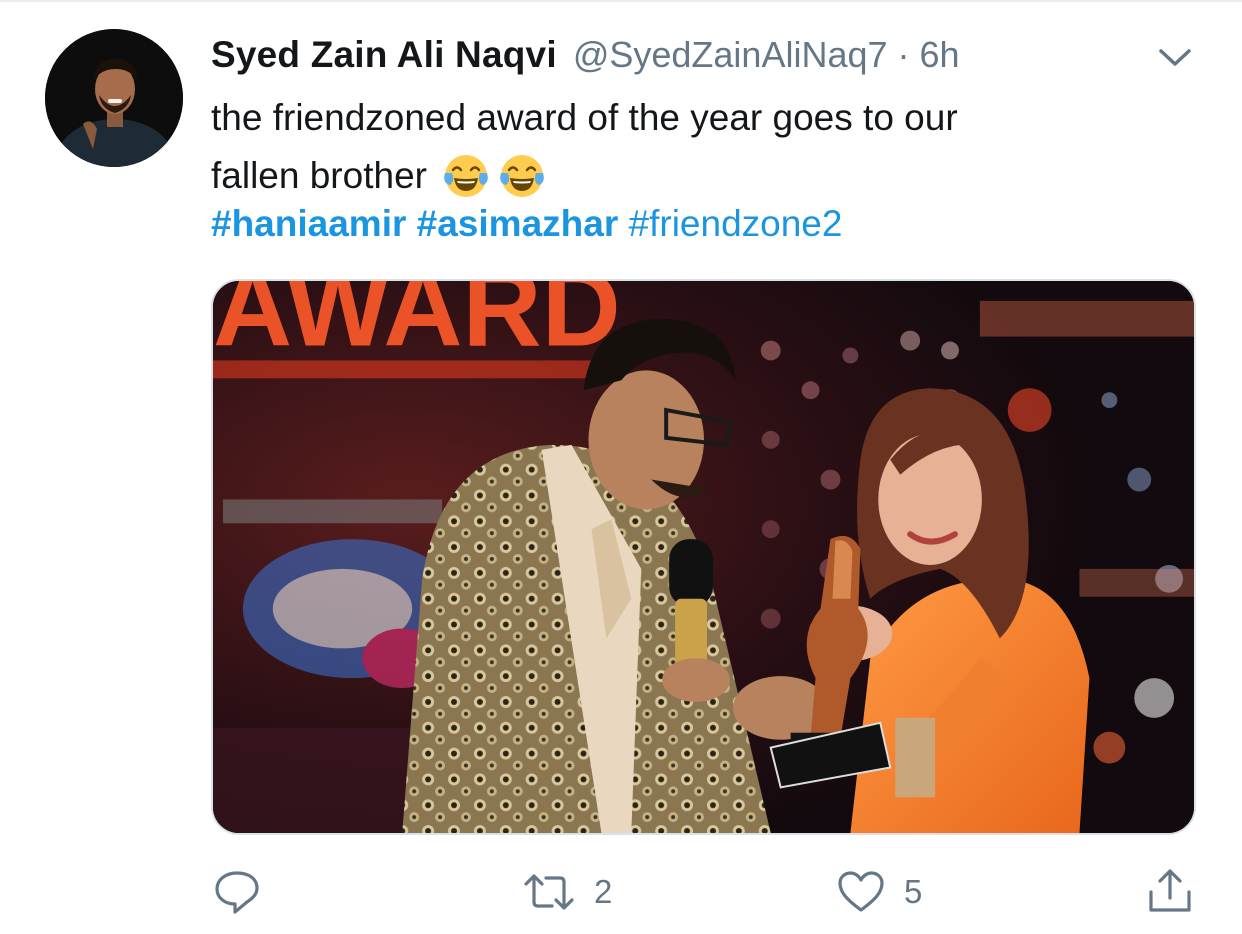 This screenshot has width=1242, height=934. I want to click on avatar, so click(114, 98).